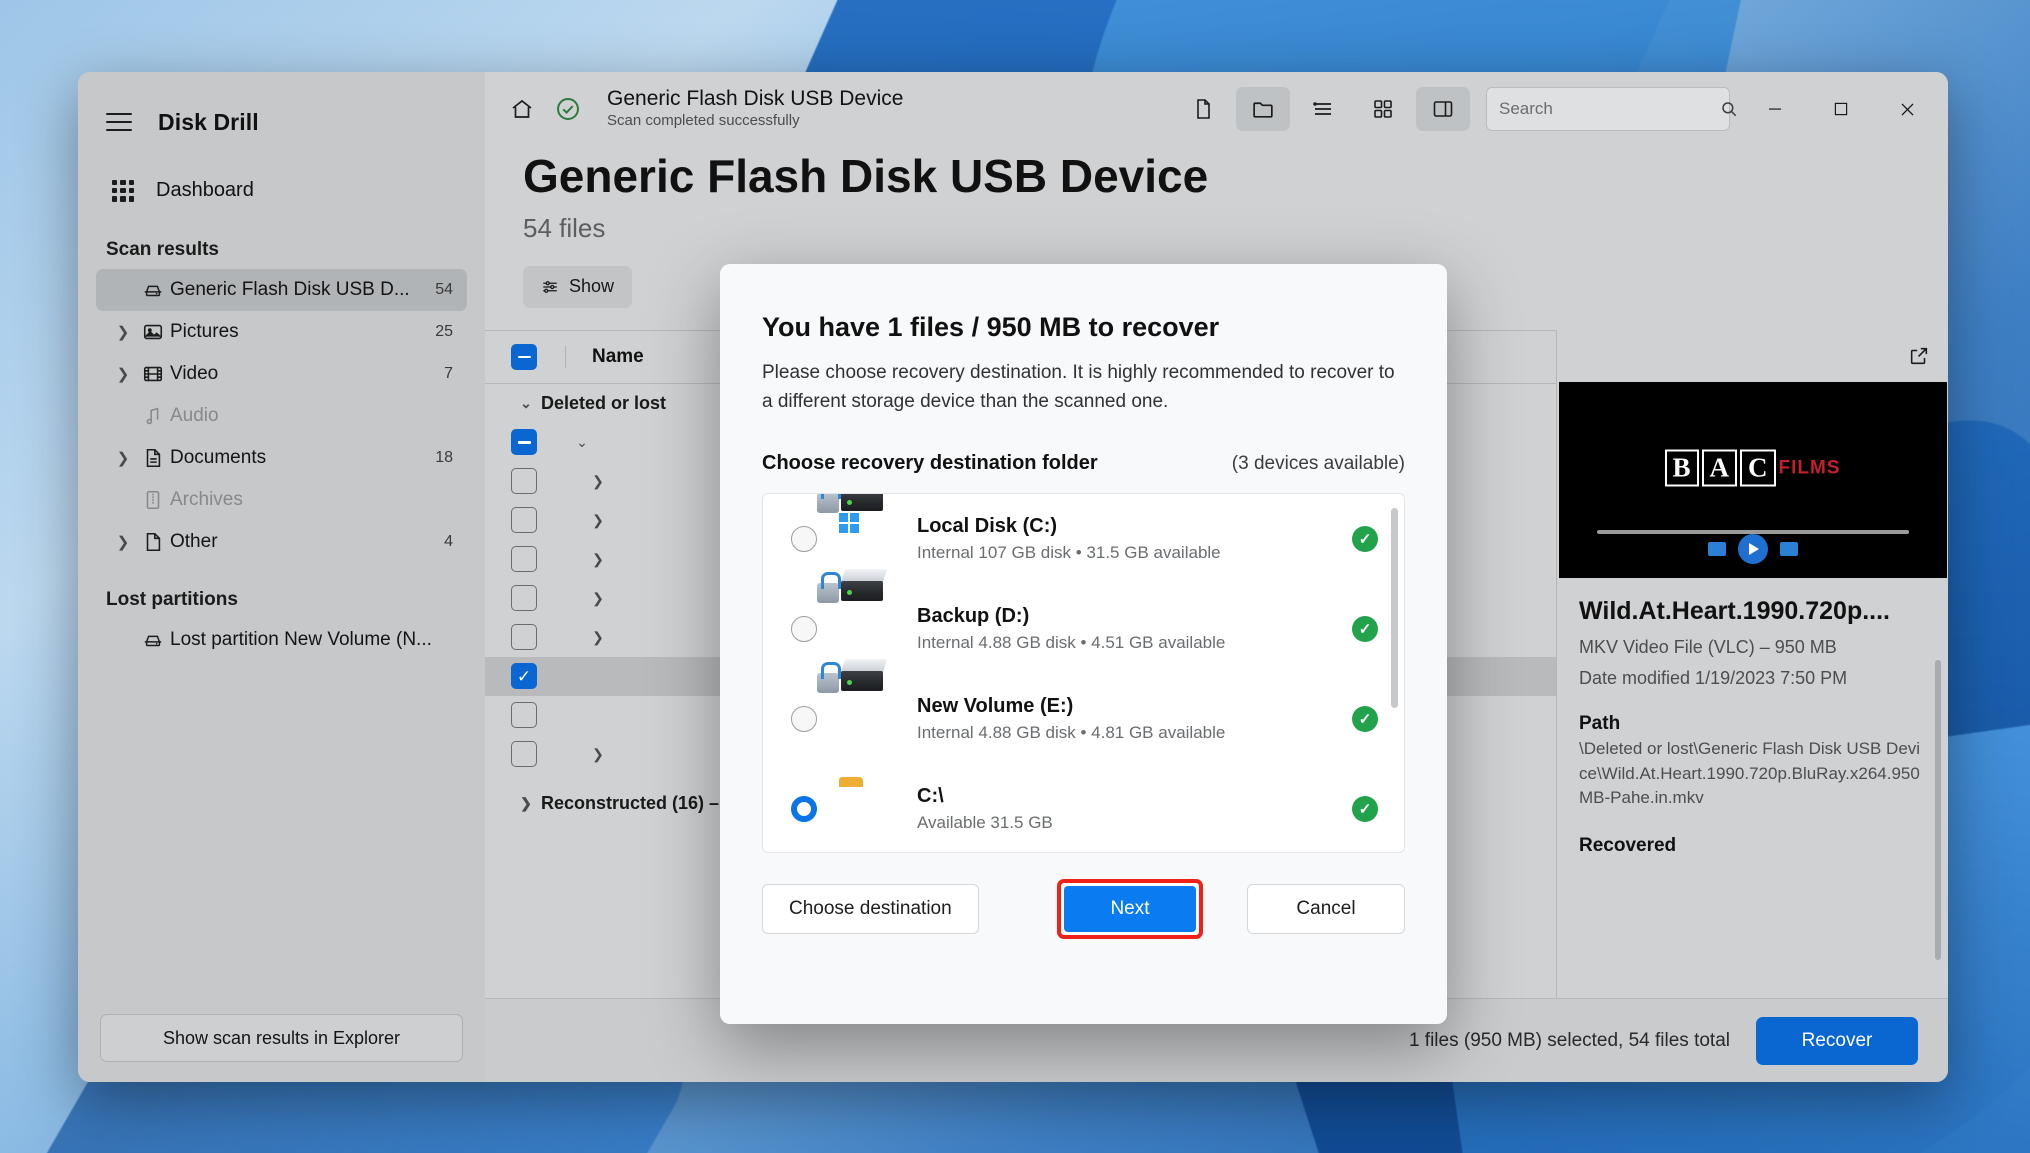 Image resolution: width=2030 pixels, height=1153 pixels. I want to click on destination-list-scrollbar, so click(1394, 608).